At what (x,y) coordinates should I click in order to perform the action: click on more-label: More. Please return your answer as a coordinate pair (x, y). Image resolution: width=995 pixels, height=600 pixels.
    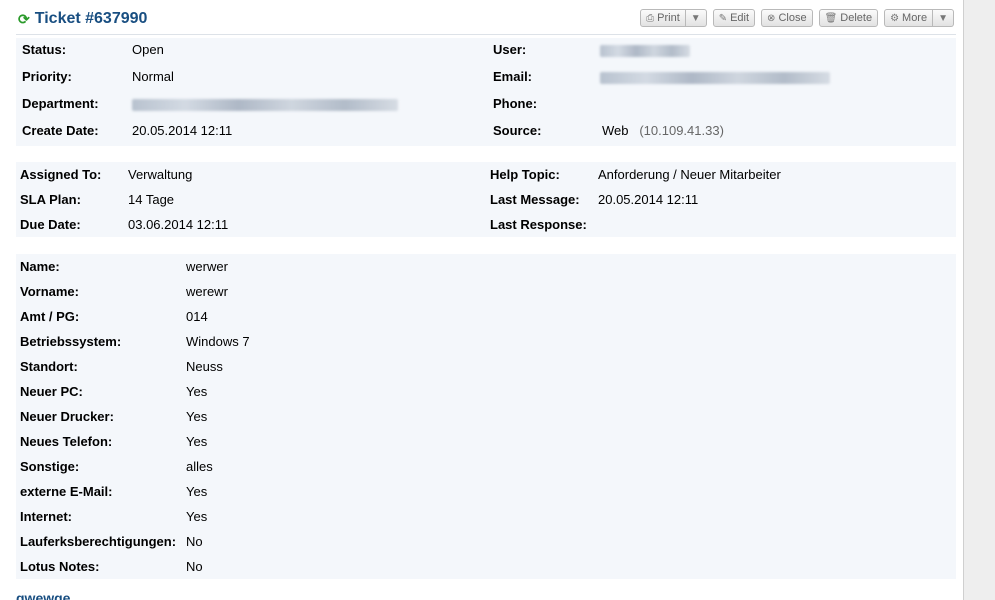
    Looking at the image, I should click on (915, 18).